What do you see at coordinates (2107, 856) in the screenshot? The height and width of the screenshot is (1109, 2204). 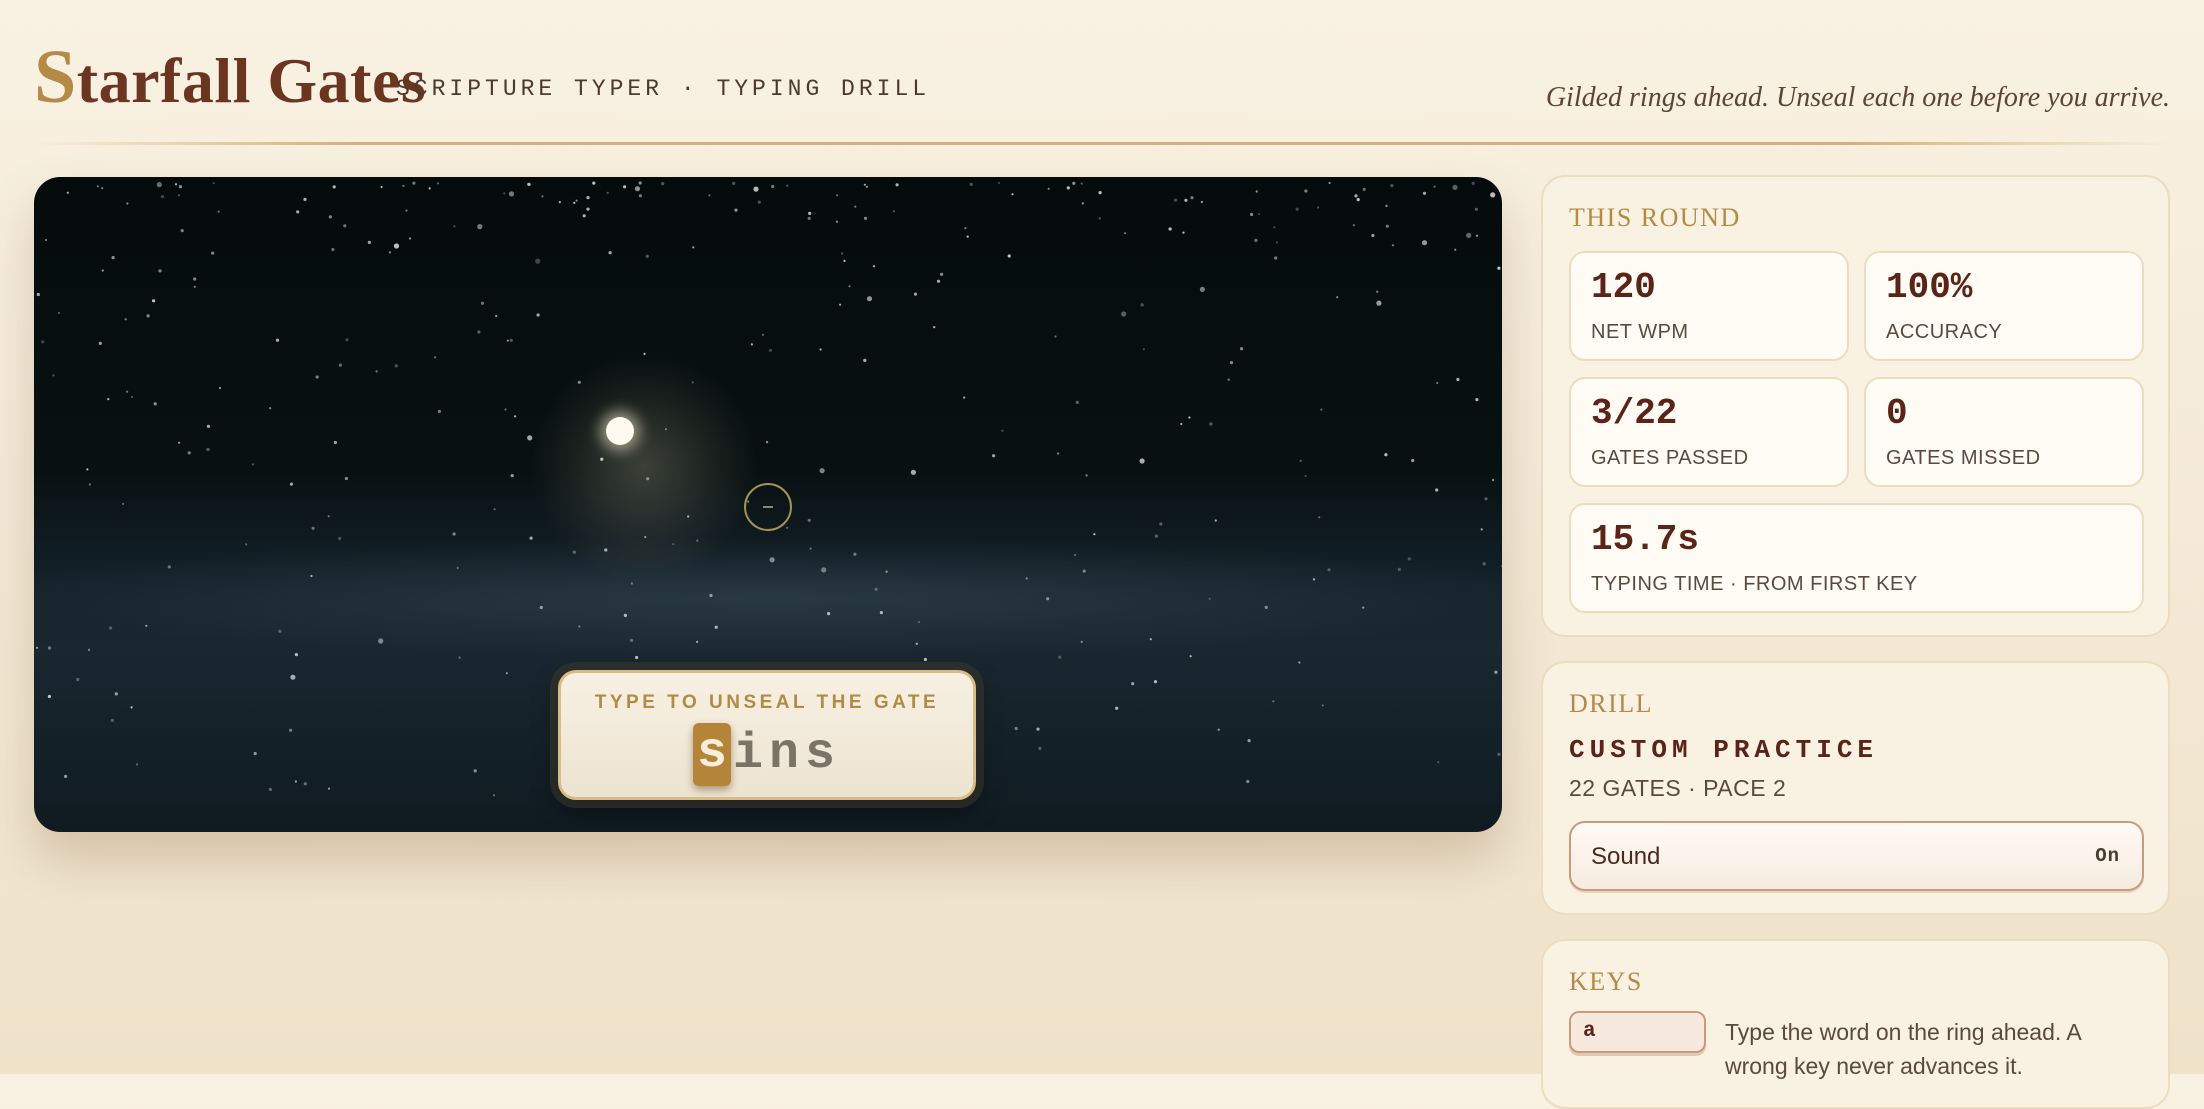 I see `sound-state: On` at bounding box center [2107, 856].